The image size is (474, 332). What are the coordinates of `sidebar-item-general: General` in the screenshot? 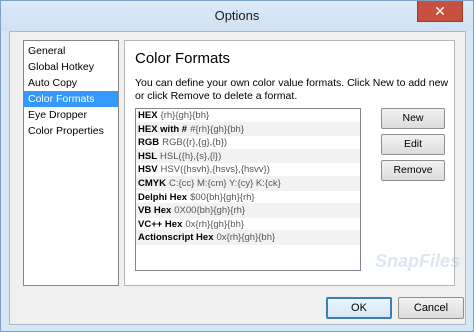 It's located at (71, 51).